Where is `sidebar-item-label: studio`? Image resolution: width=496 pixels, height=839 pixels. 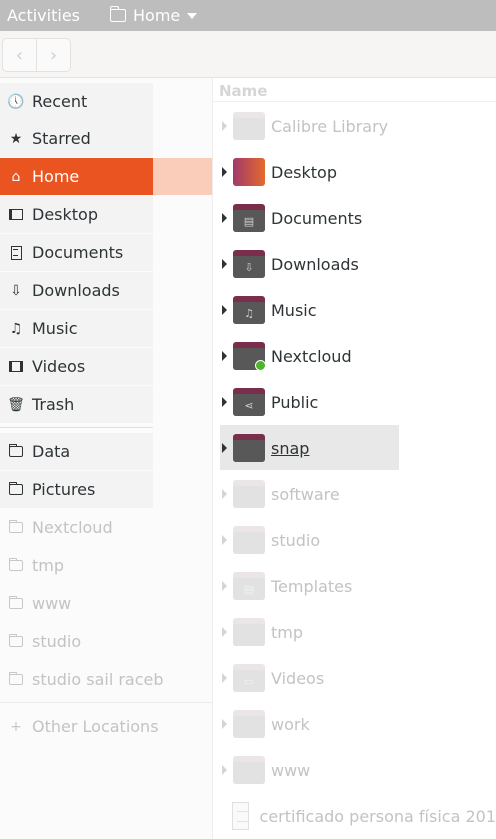 sidebar-item-label: studio is located at coordinates (57, 641).